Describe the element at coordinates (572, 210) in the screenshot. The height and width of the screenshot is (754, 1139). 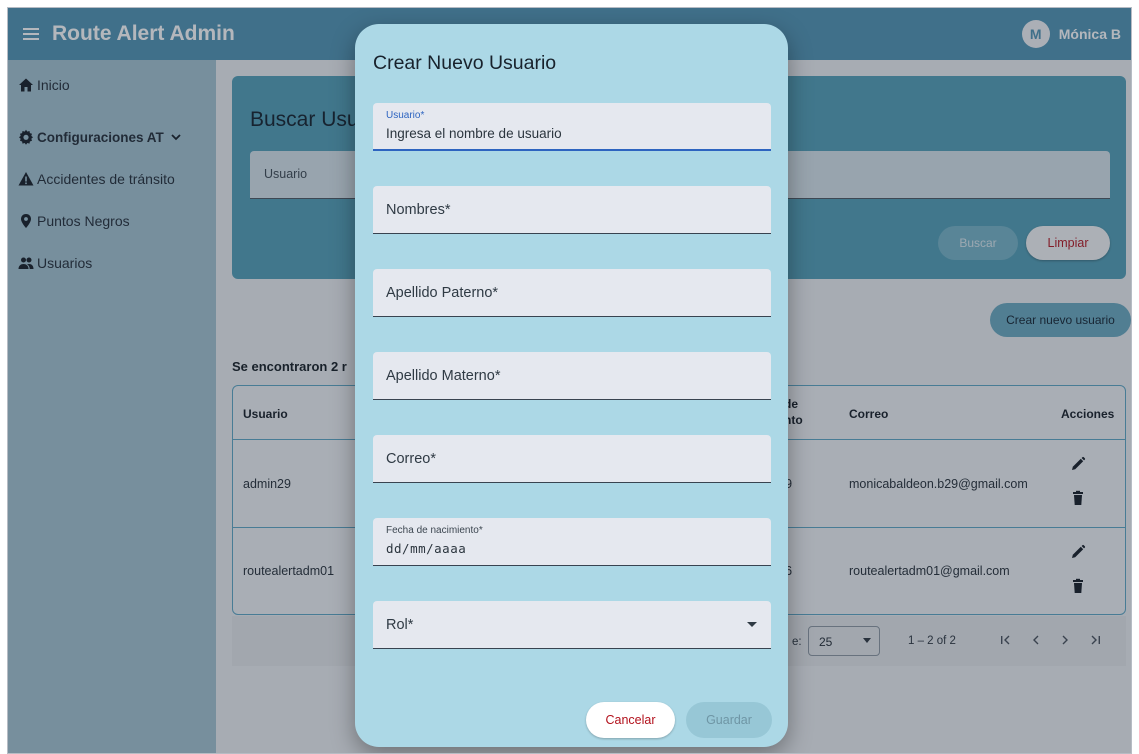
I see `nombres-input: Nombres*` at that location.